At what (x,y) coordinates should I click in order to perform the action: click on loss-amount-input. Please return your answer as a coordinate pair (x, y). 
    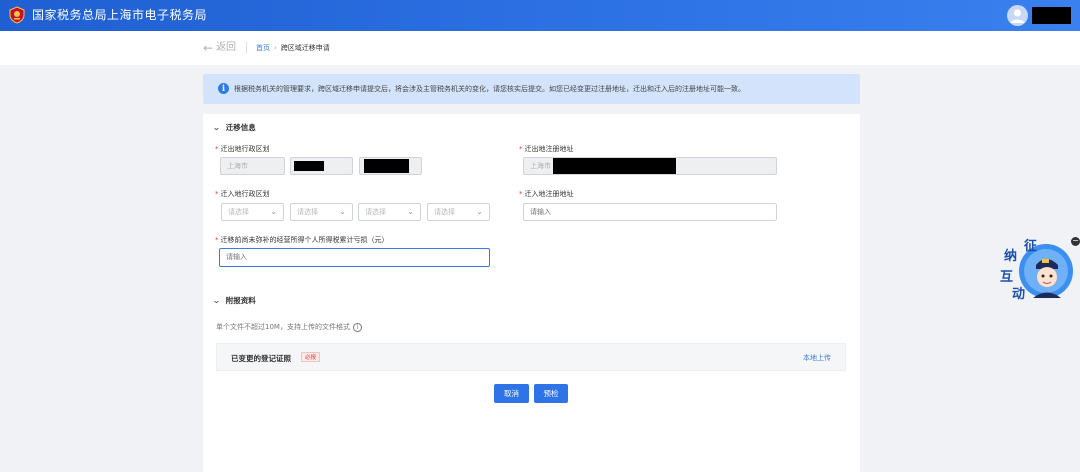
    Looking at the image, I should click on (354, 257).